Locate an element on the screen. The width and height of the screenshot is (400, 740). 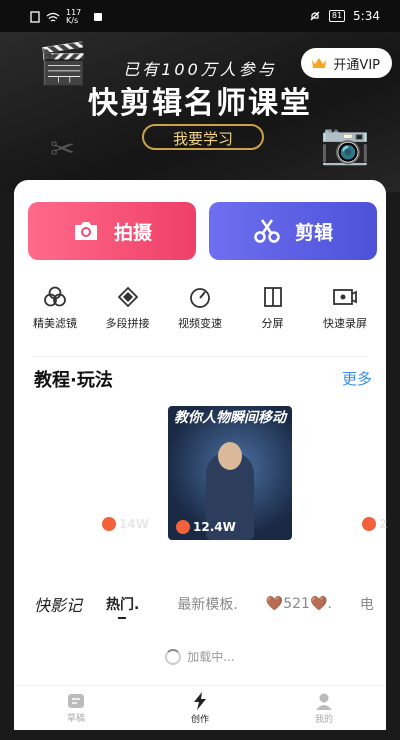
sim-icon is located at coordinates (35, 17).